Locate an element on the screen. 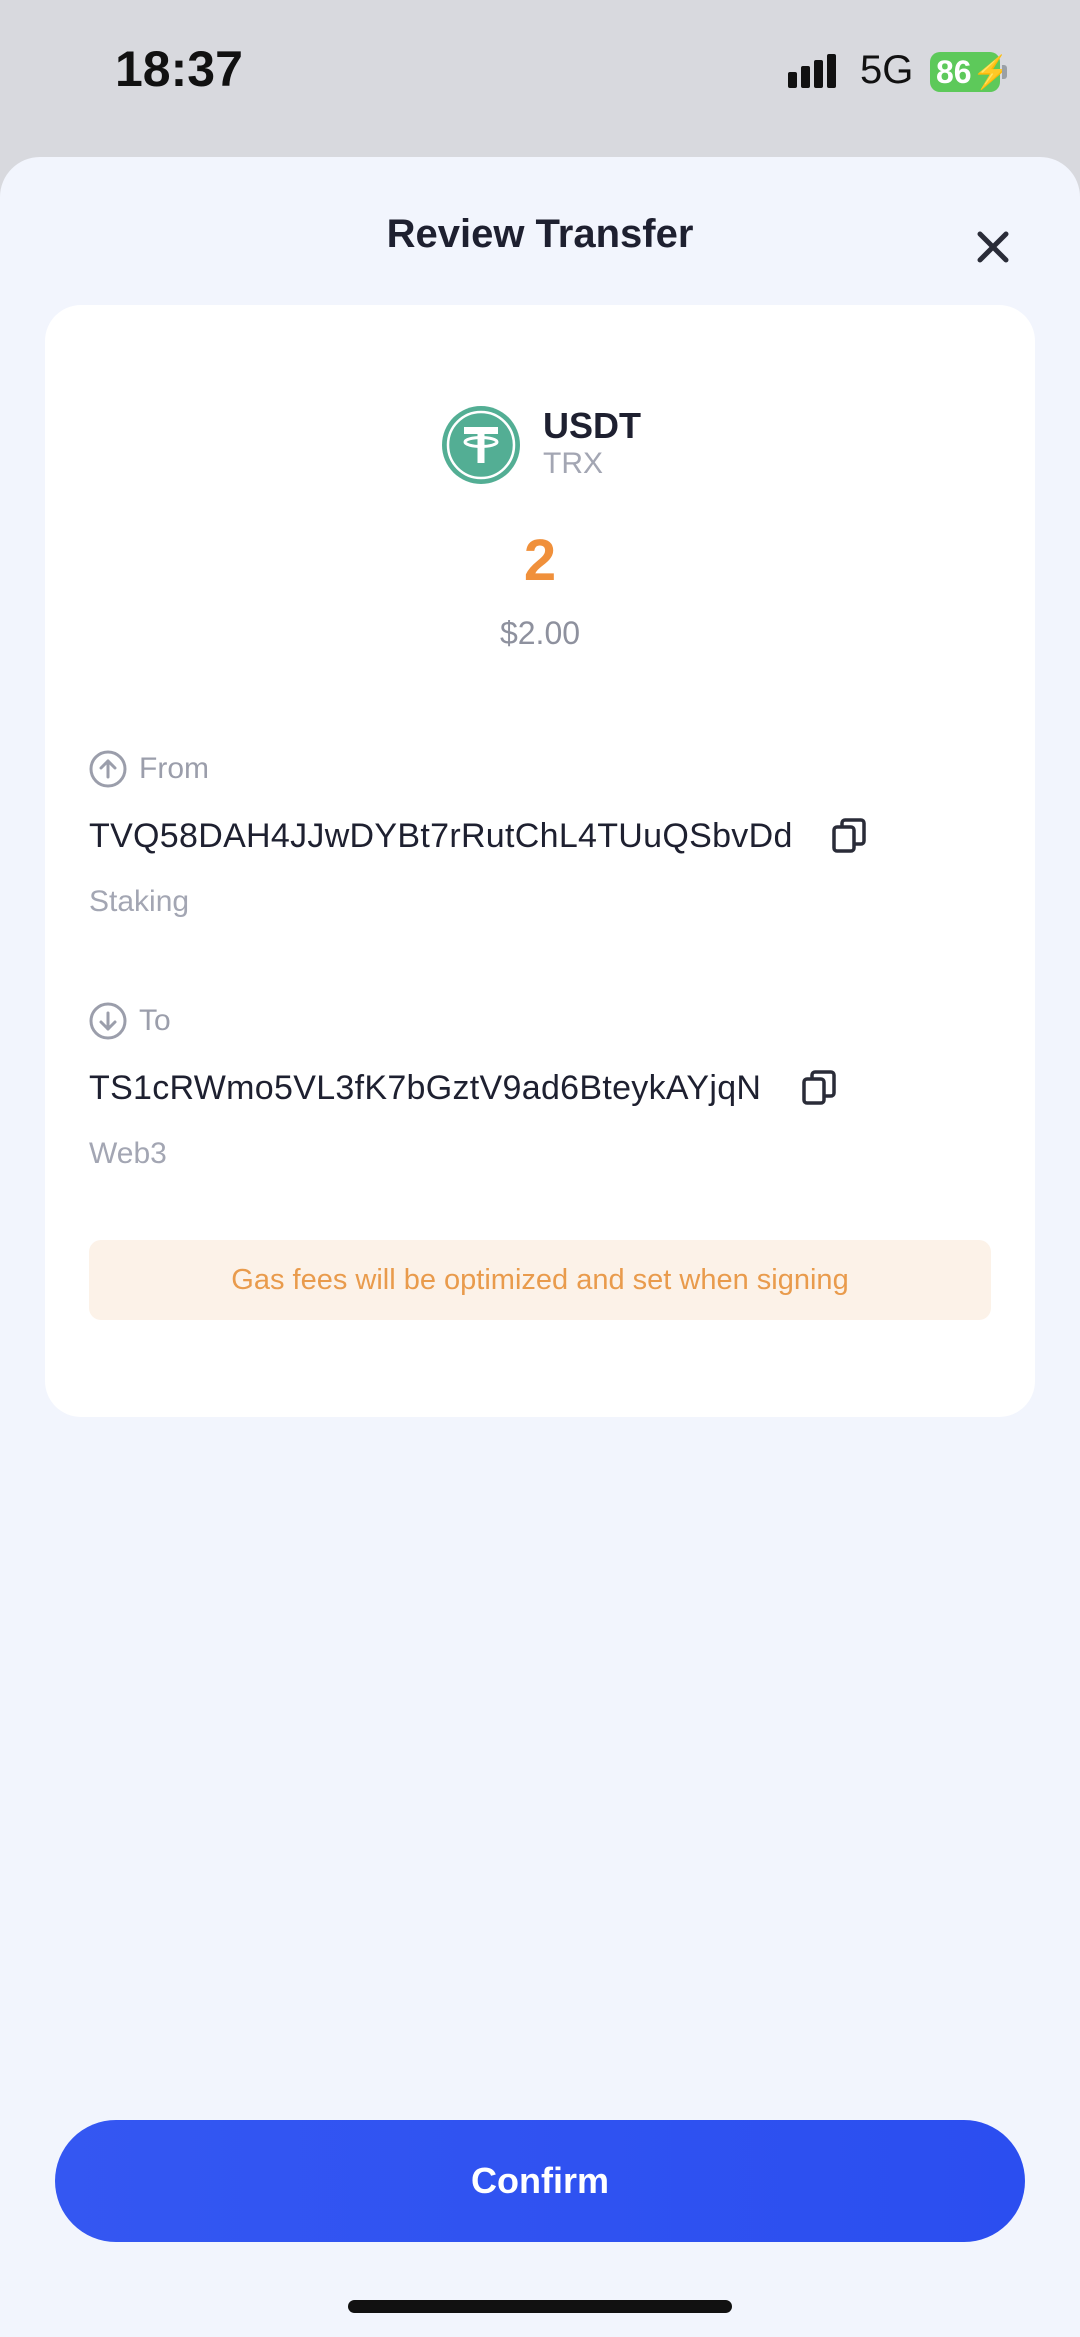 The image size is (1080, 2337). from-address: TVQ58DAH4JJwDYBt7rRutChL4TUuQSbvDd is located at coordinates (441, 836).